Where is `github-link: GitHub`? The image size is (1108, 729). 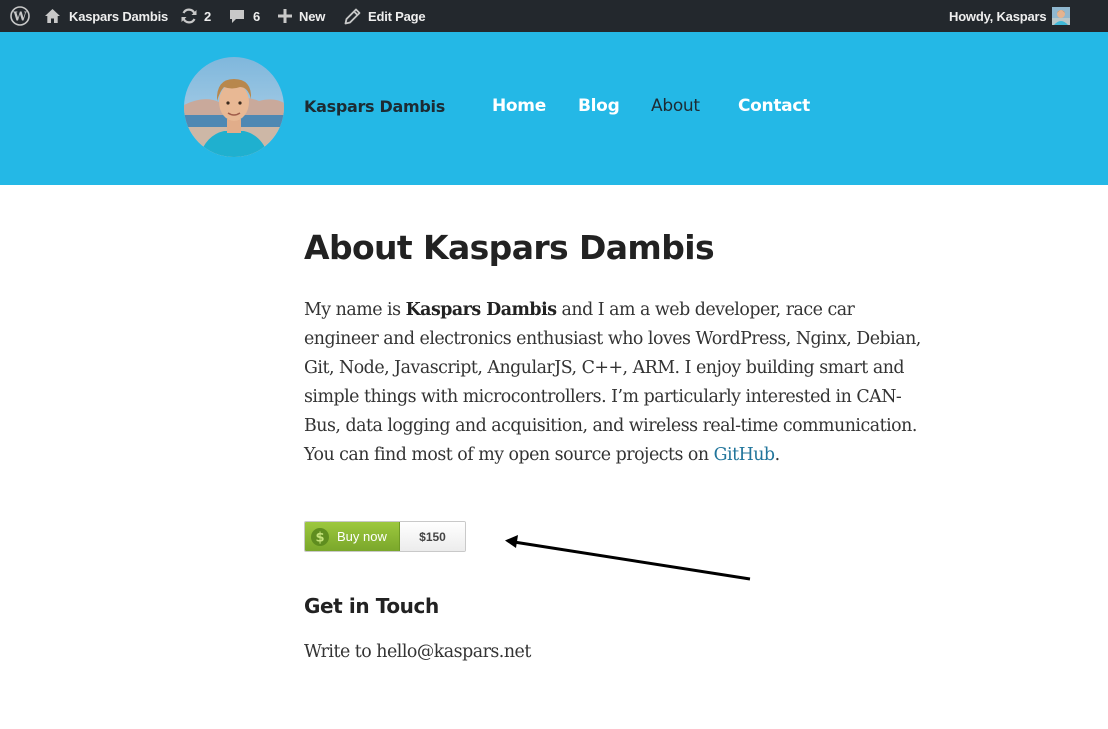 github-link: GitHub is located at coordinates (744, 455).